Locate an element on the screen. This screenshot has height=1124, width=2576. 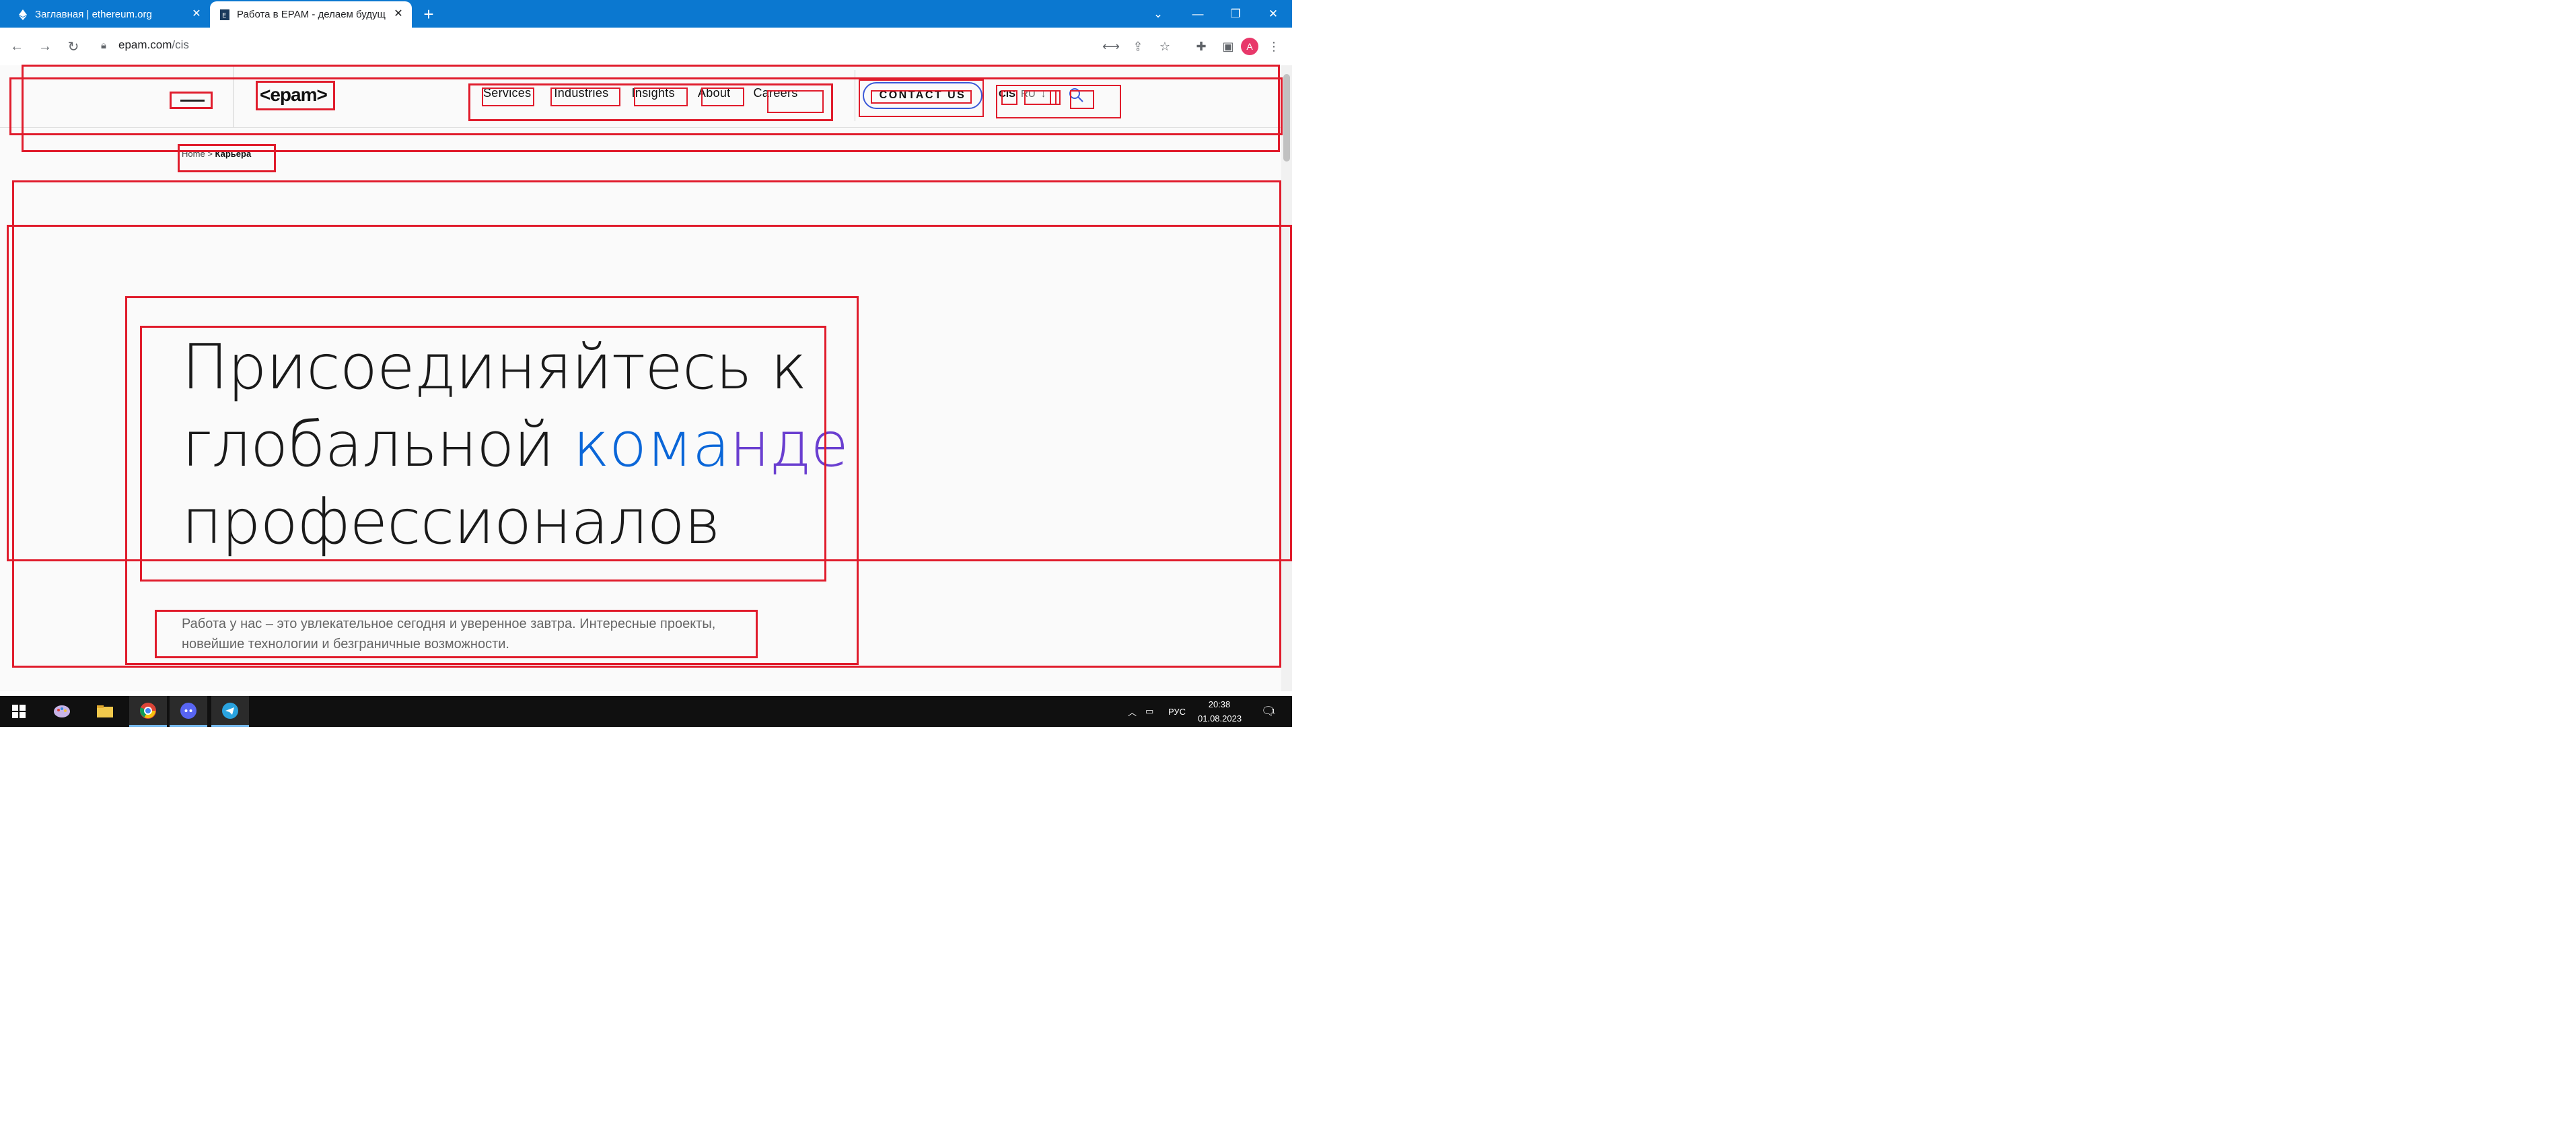
chrome-taskbar-icon is located at coordinates (148, 712).